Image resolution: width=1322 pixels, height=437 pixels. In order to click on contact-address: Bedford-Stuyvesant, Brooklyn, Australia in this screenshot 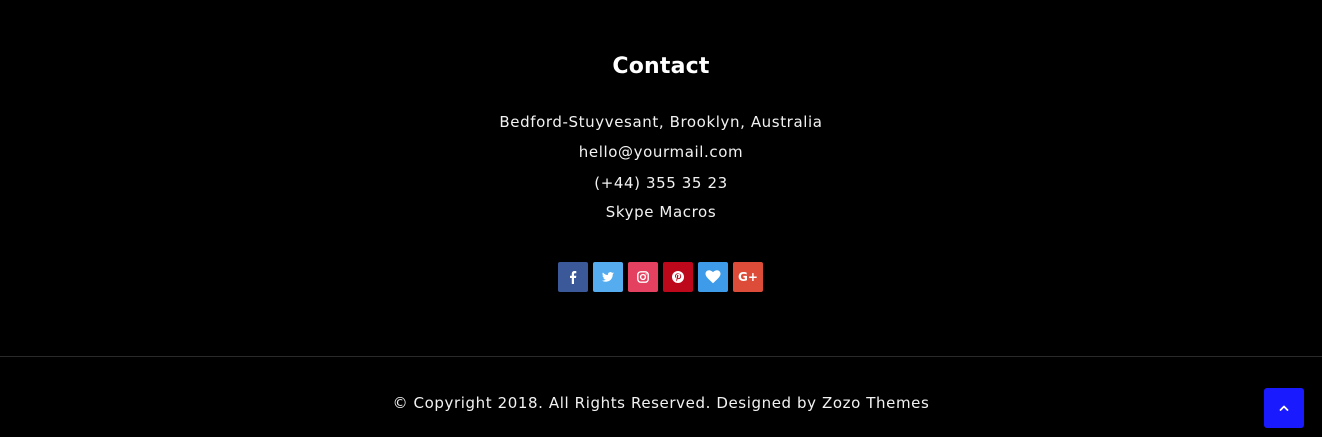, I will do `click(661, 122)`.